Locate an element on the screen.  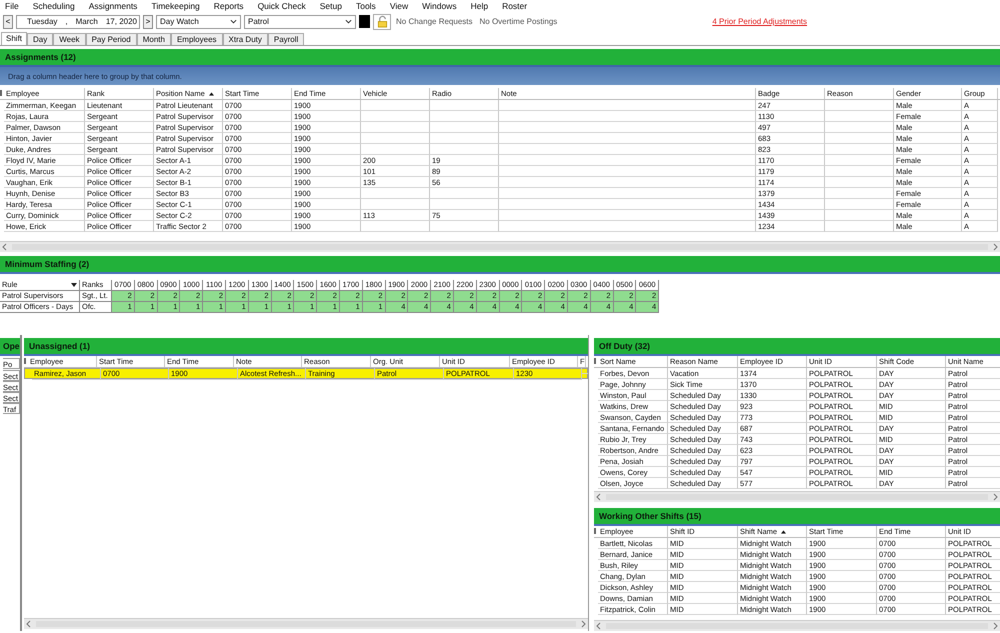
tab: Shift is located at coordinates (14, 38).